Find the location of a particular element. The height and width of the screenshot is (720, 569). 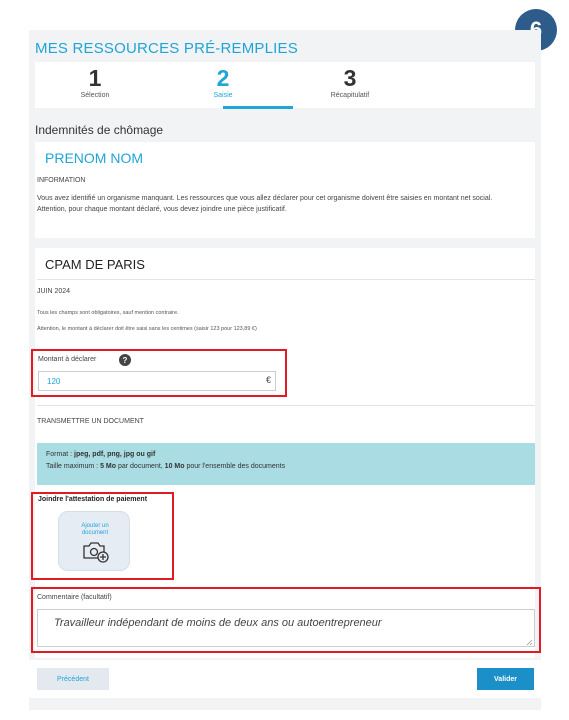

add-document-label-line2: document is located at coordinates (95, 533).